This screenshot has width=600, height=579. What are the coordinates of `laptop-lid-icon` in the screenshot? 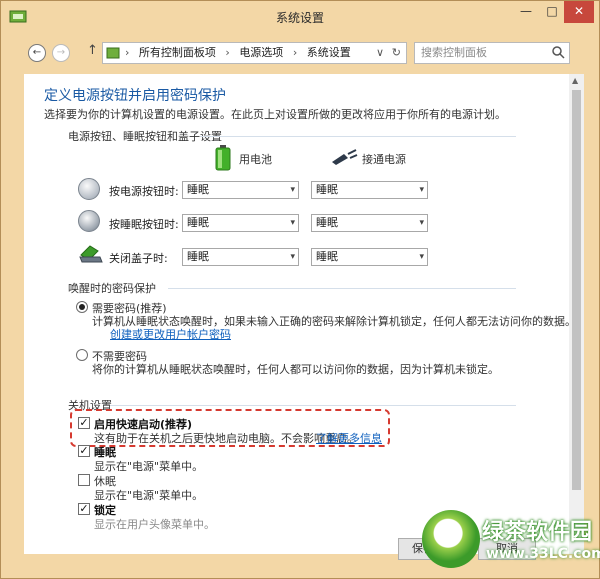 It's located at (91, 254).